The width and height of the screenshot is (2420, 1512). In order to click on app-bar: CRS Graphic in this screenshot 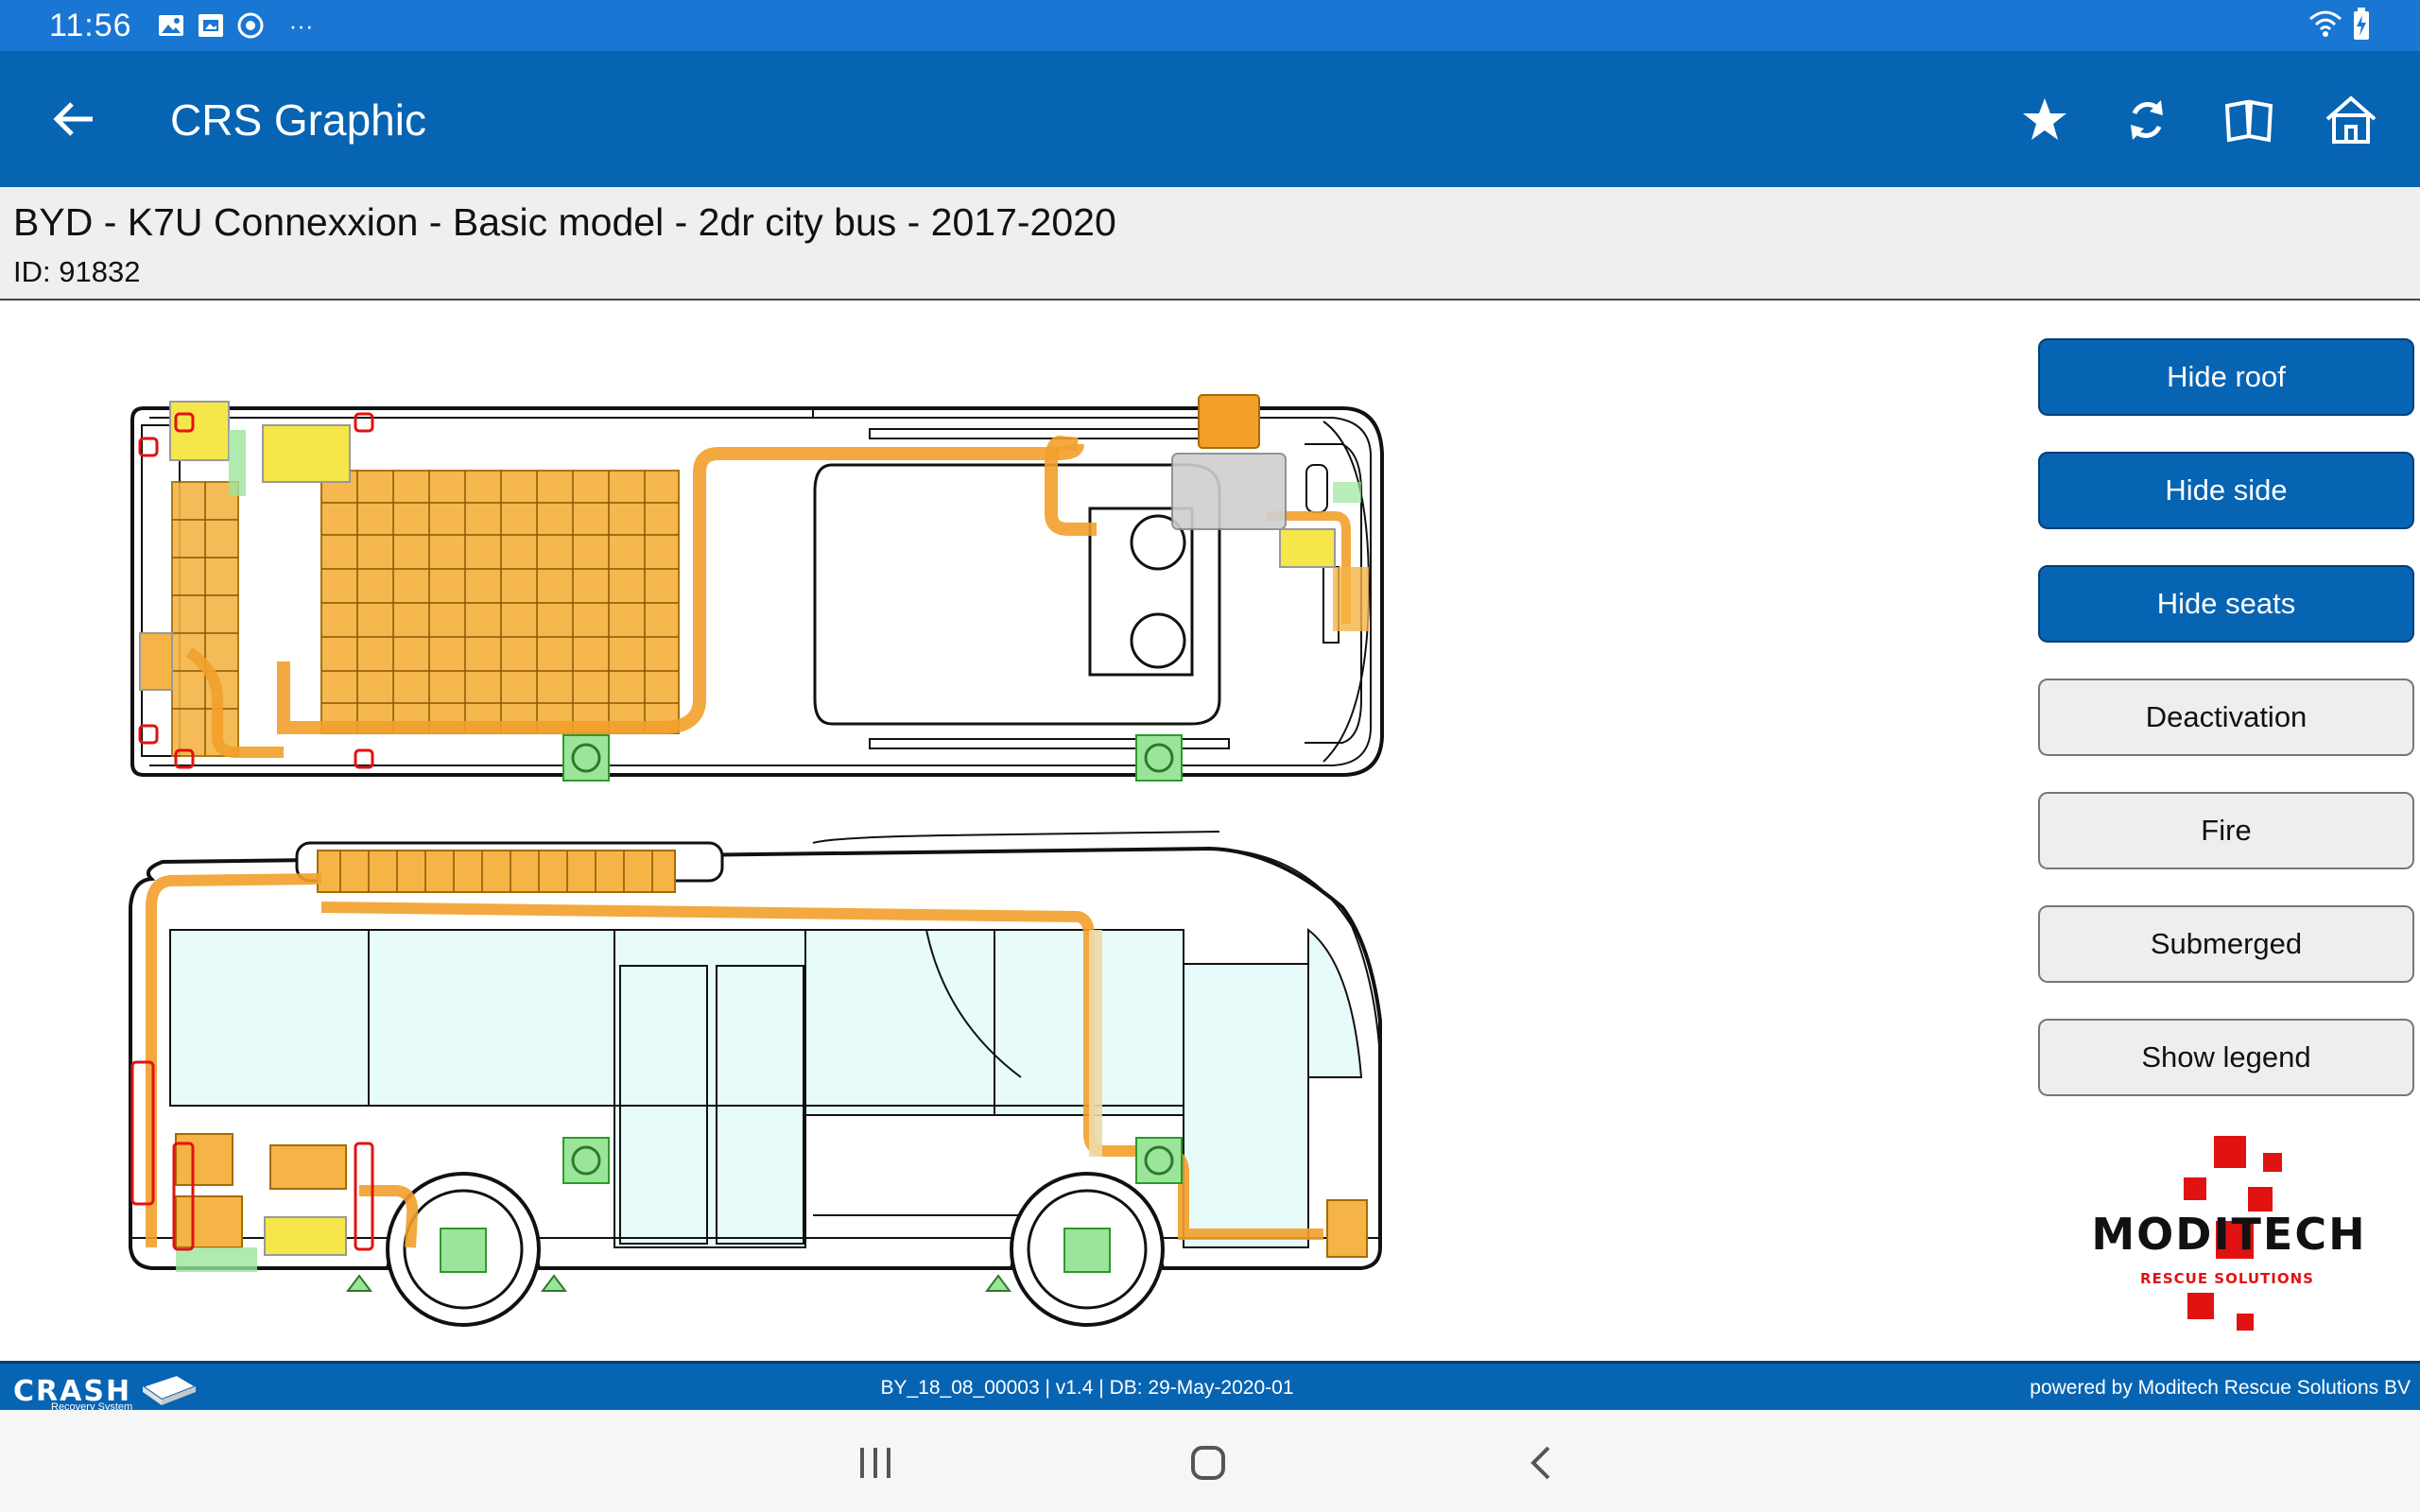, I will do `click(1210, 119)`.